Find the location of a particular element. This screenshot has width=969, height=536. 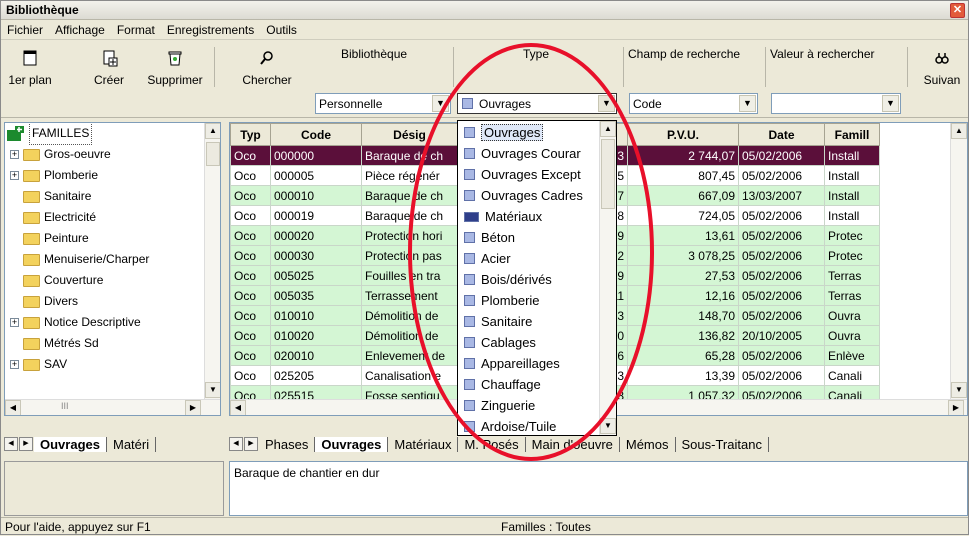

tree-horizontal-scrollbar: ◀ III ▶ is located at coordinates (112, 407).